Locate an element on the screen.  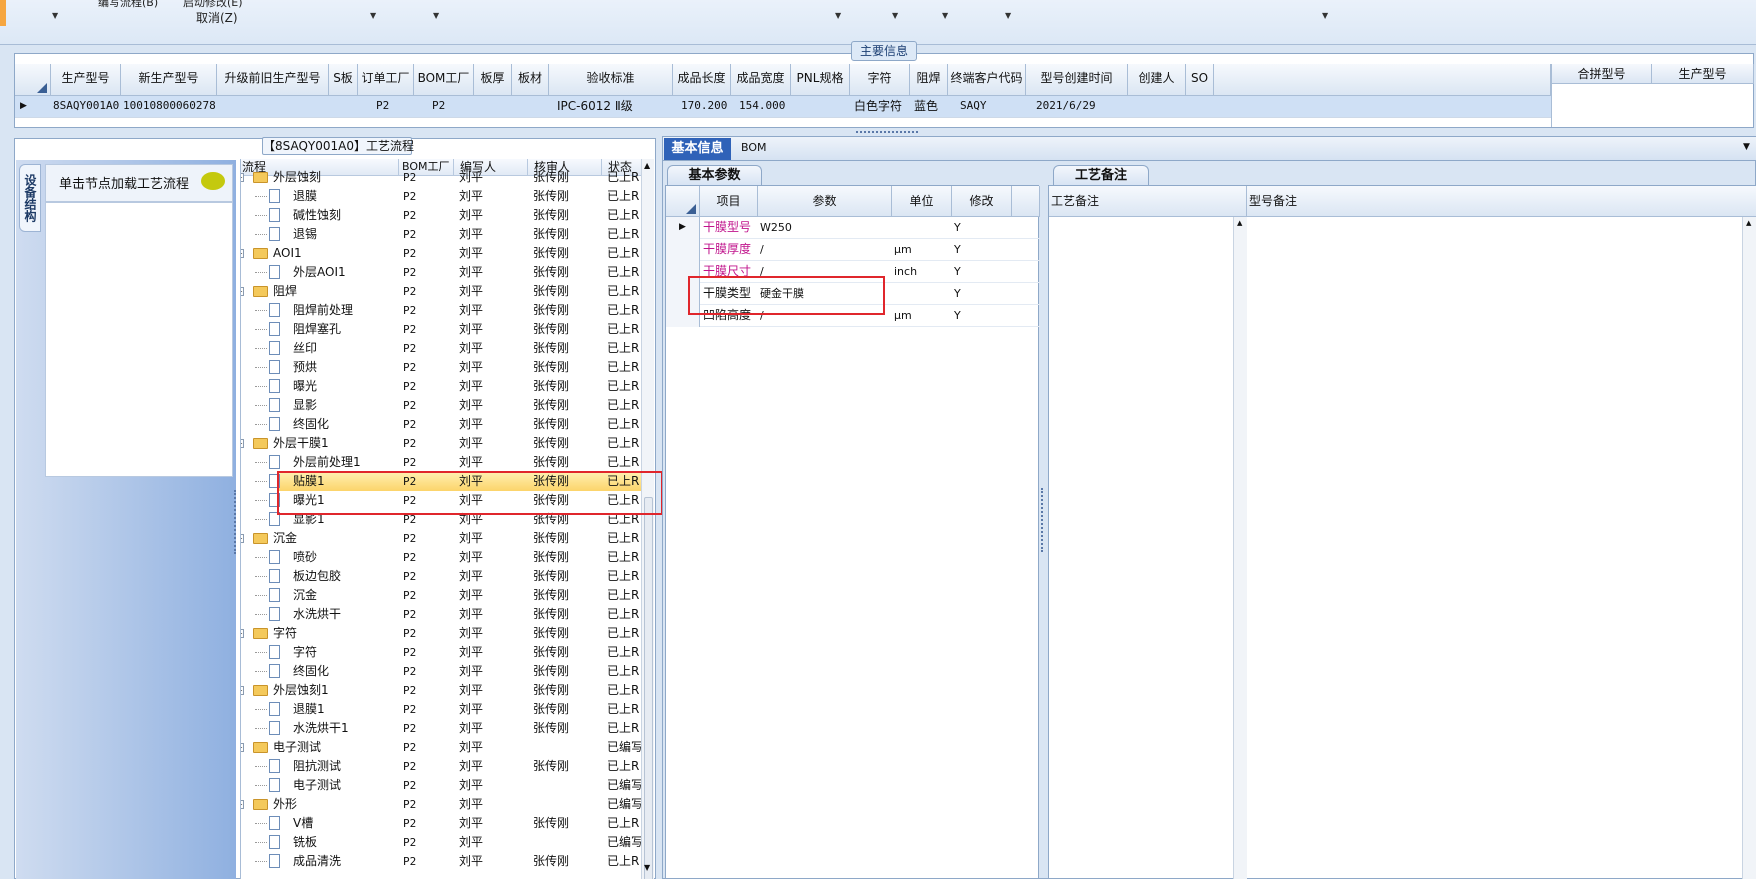
params-header-modify: 修改 is located at coordinates (982, 201).